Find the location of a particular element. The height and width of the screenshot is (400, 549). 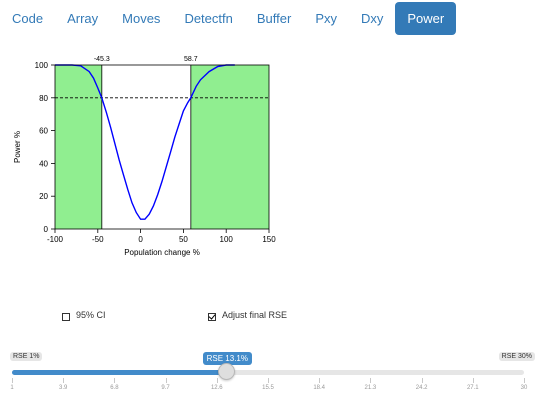

slider-min-label: RSE 1% is located at coordinates (26, 356).